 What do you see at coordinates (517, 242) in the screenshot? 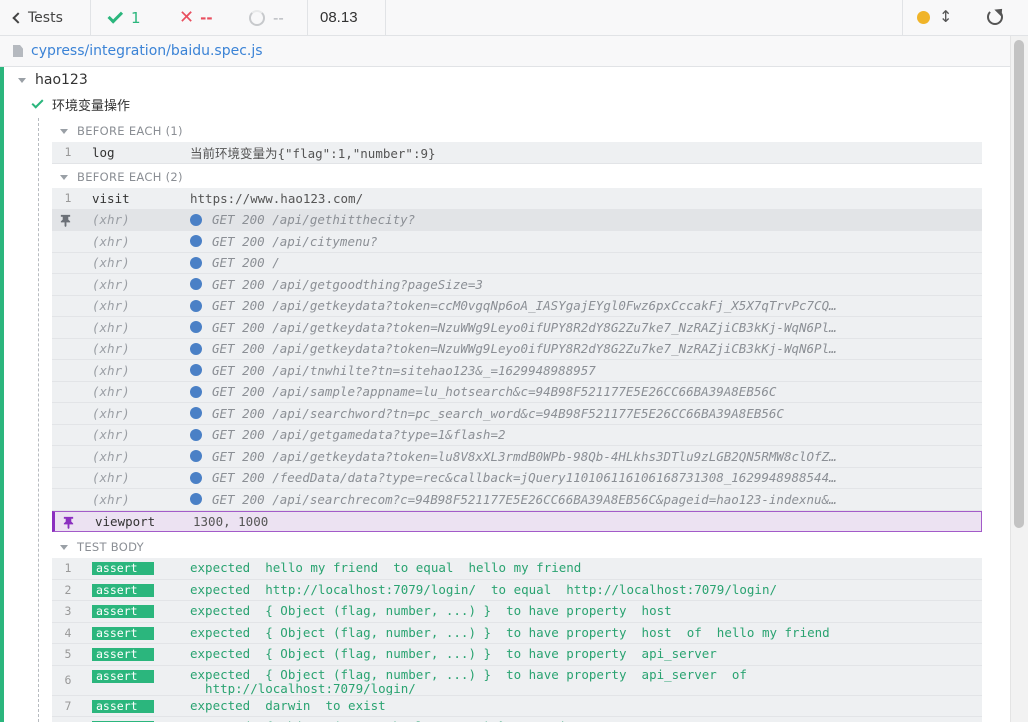
I see `xhr-command-row: (xhr) GET 200 /api/citymenu?` at bounding box center [517, 242].